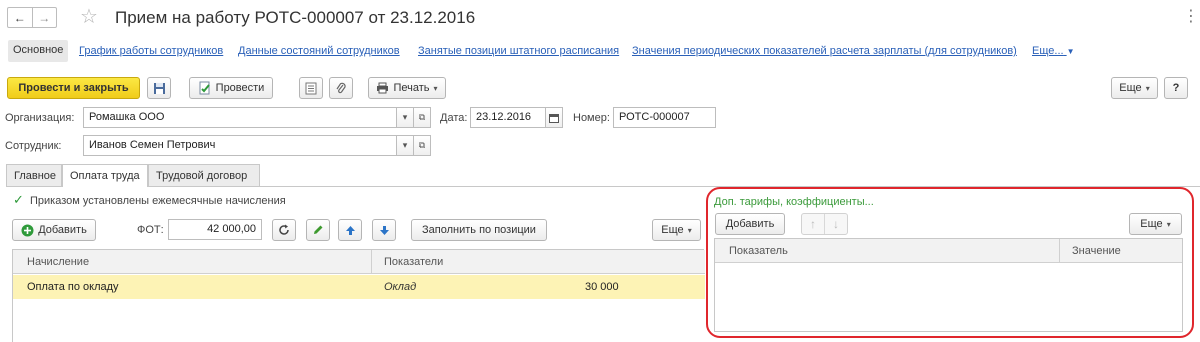 This screenshot has width=1200, height=342. Describe the element at coordinates (40, 118) in the screenshot. I see `organization-label: Организация:` at that location.